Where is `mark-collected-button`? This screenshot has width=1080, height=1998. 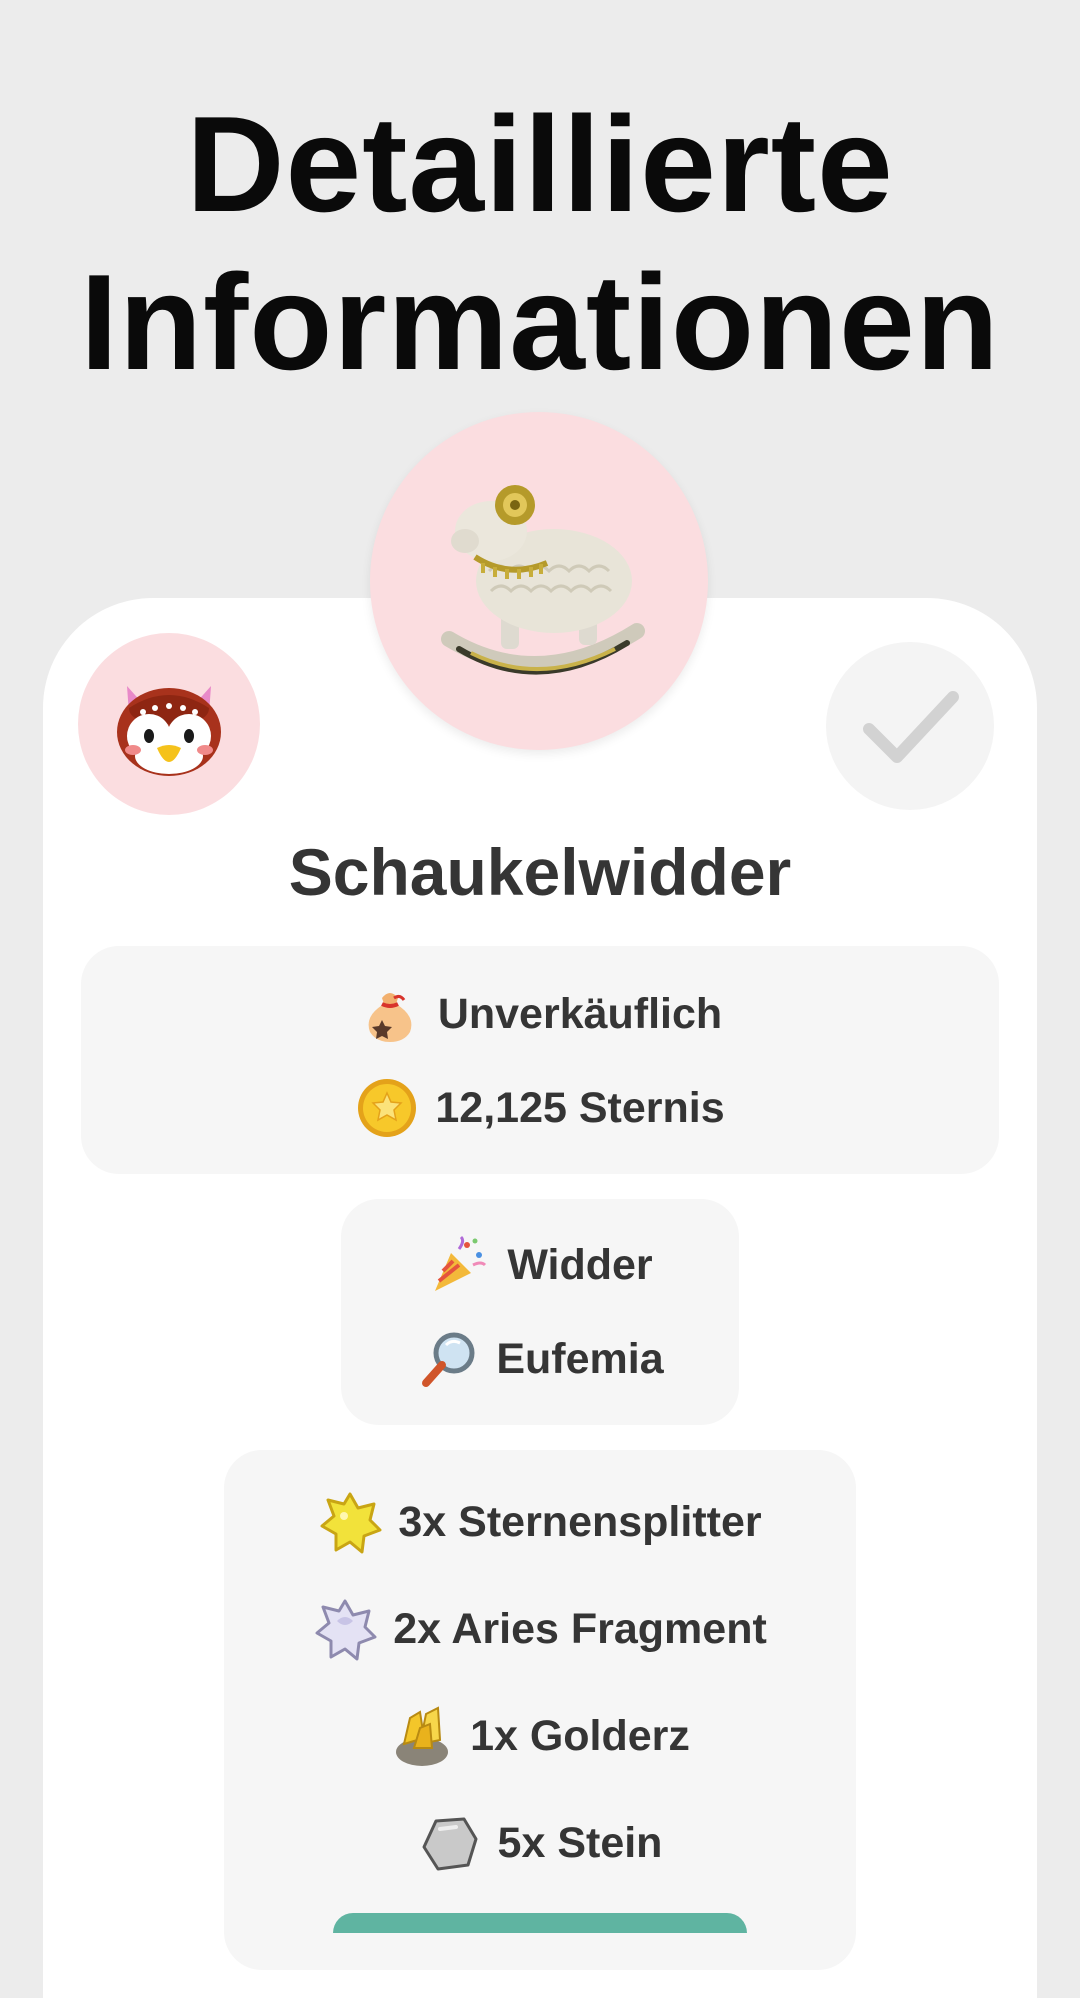
mark-collected-button is located at coordinates (910, 726).